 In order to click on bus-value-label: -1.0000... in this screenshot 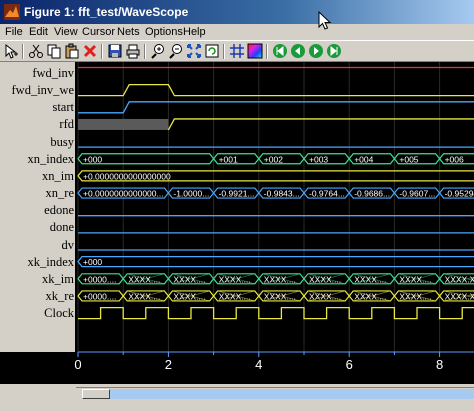, I will do `click(191, 194)`.